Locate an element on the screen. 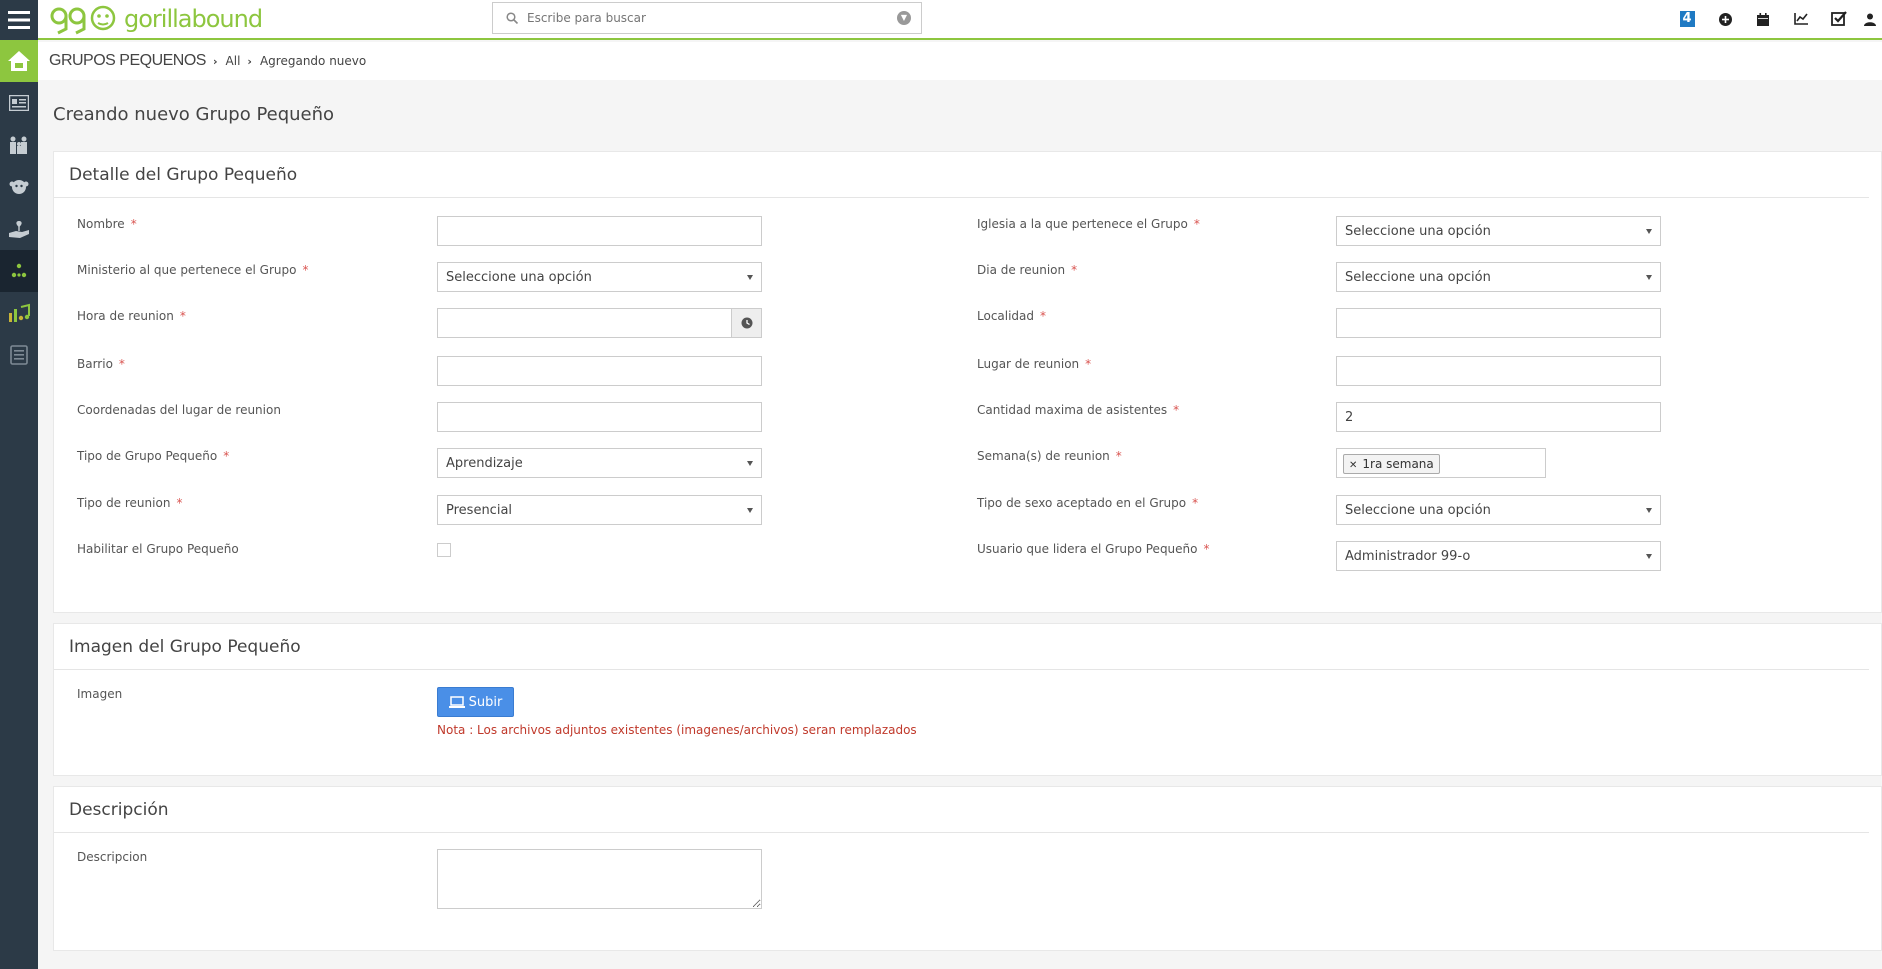 This screenshot has height=969, width=1882. iglesia-select: Seleccione una opción is located at coordinates (1498, 231).